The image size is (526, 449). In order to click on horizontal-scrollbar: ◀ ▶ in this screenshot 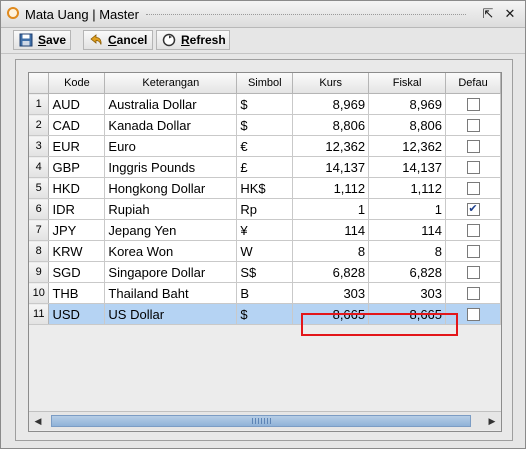, I will do `click(265, 420)`.